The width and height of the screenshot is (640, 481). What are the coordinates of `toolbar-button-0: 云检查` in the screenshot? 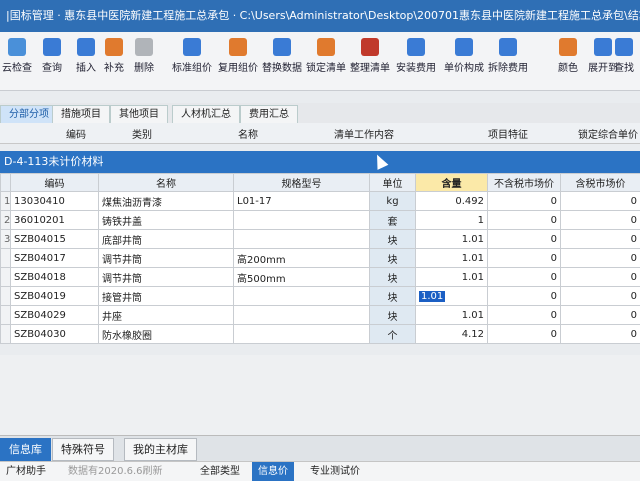 It's located at (17, 62).